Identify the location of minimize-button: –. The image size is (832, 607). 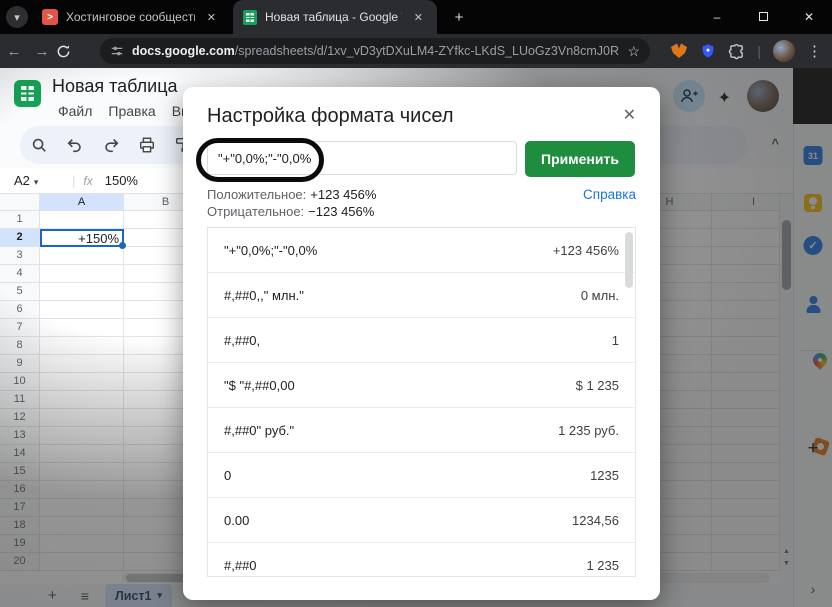
(717, 17).